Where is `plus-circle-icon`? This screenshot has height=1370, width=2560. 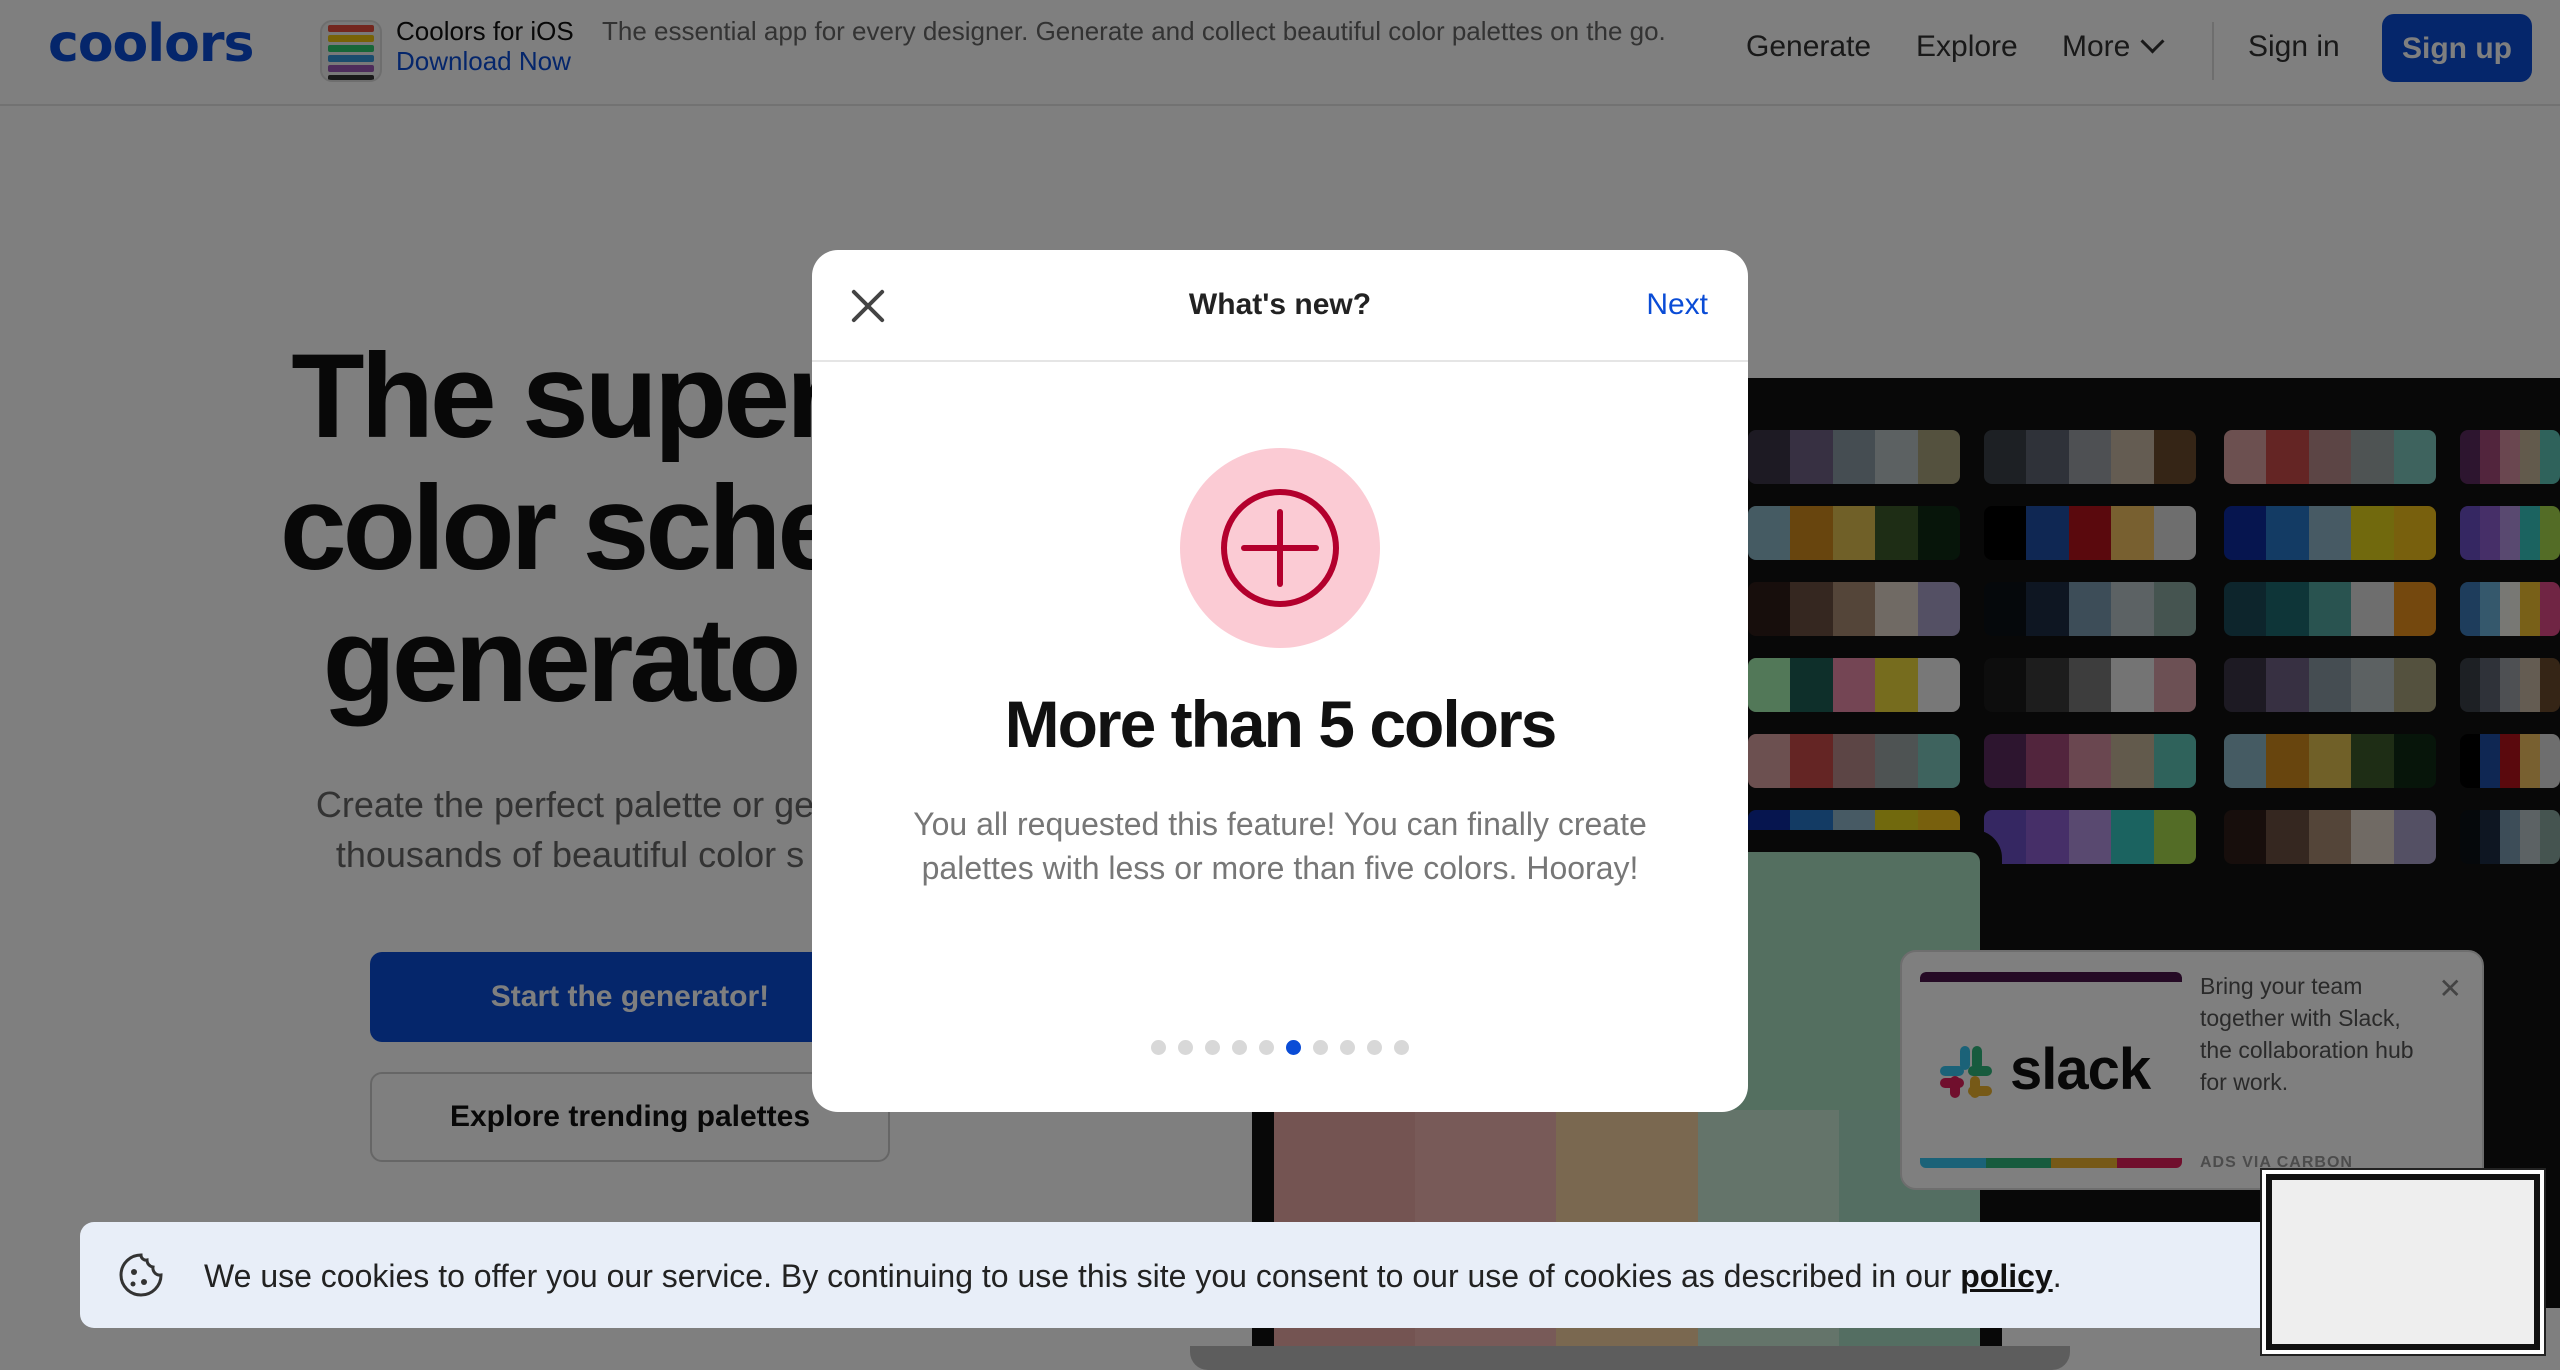
plus-circle-icon is located at coordinates (1280, 548).